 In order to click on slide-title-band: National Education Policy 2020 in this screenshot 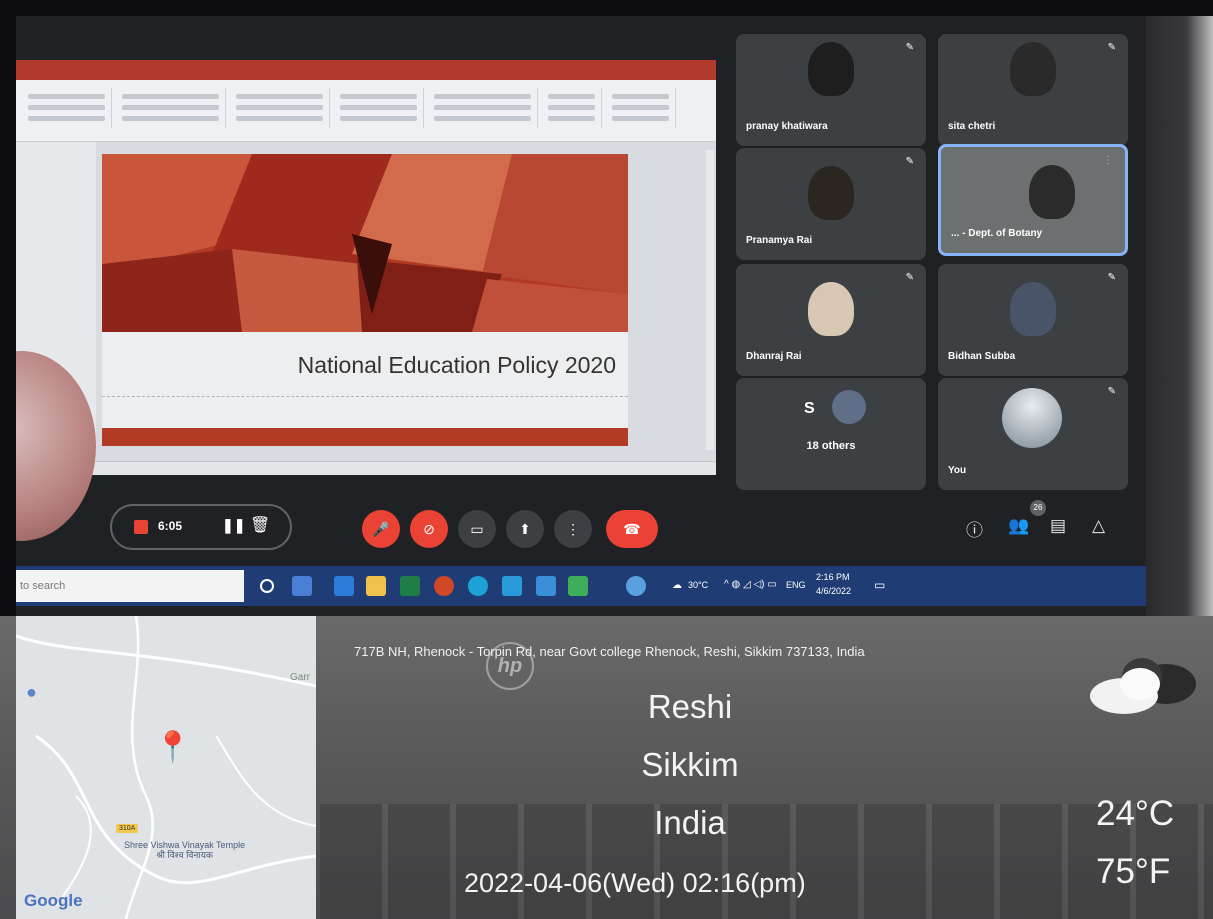, I will do `click(365, 380)`.